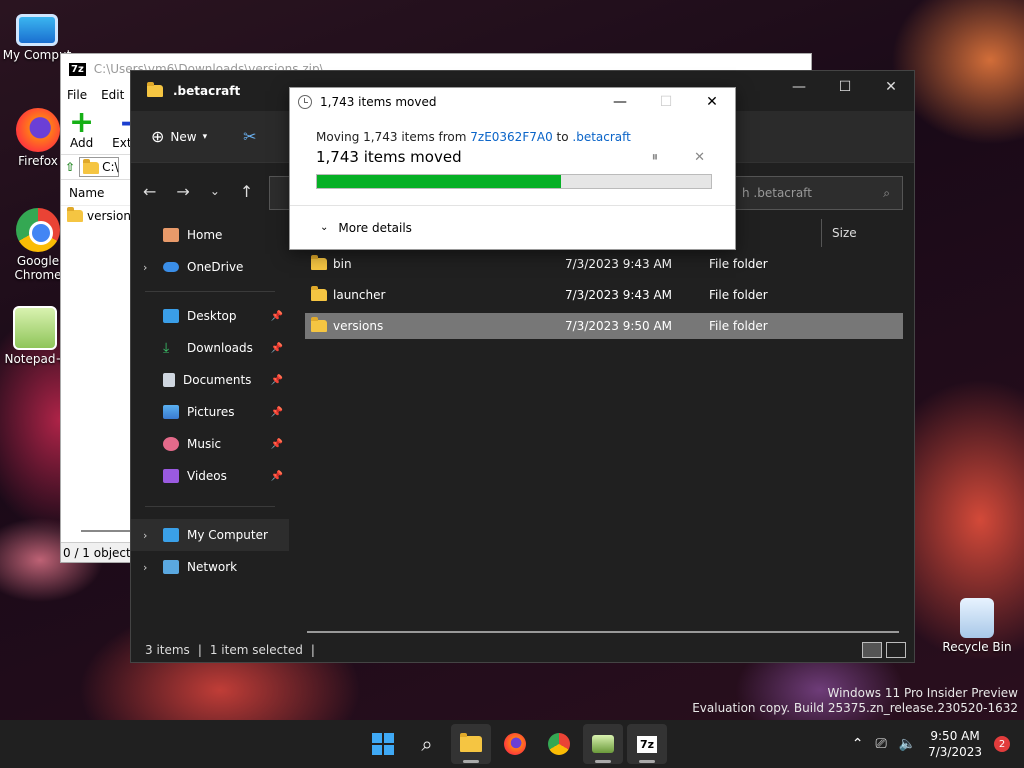 The height and width of the screenshot is (768, 1024). What do you see at coordinates (149, 191) in the screenshot?
I see `back-arrow-icon: ←` at bounding box center [149, 191].